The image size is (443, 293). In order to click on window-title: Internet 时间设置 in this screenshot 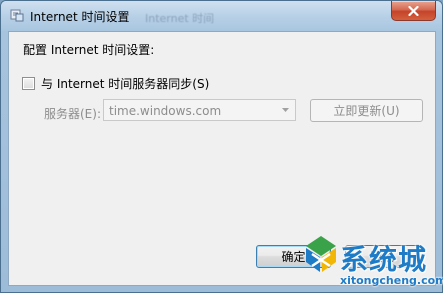, I will do `click(80, 17)`.